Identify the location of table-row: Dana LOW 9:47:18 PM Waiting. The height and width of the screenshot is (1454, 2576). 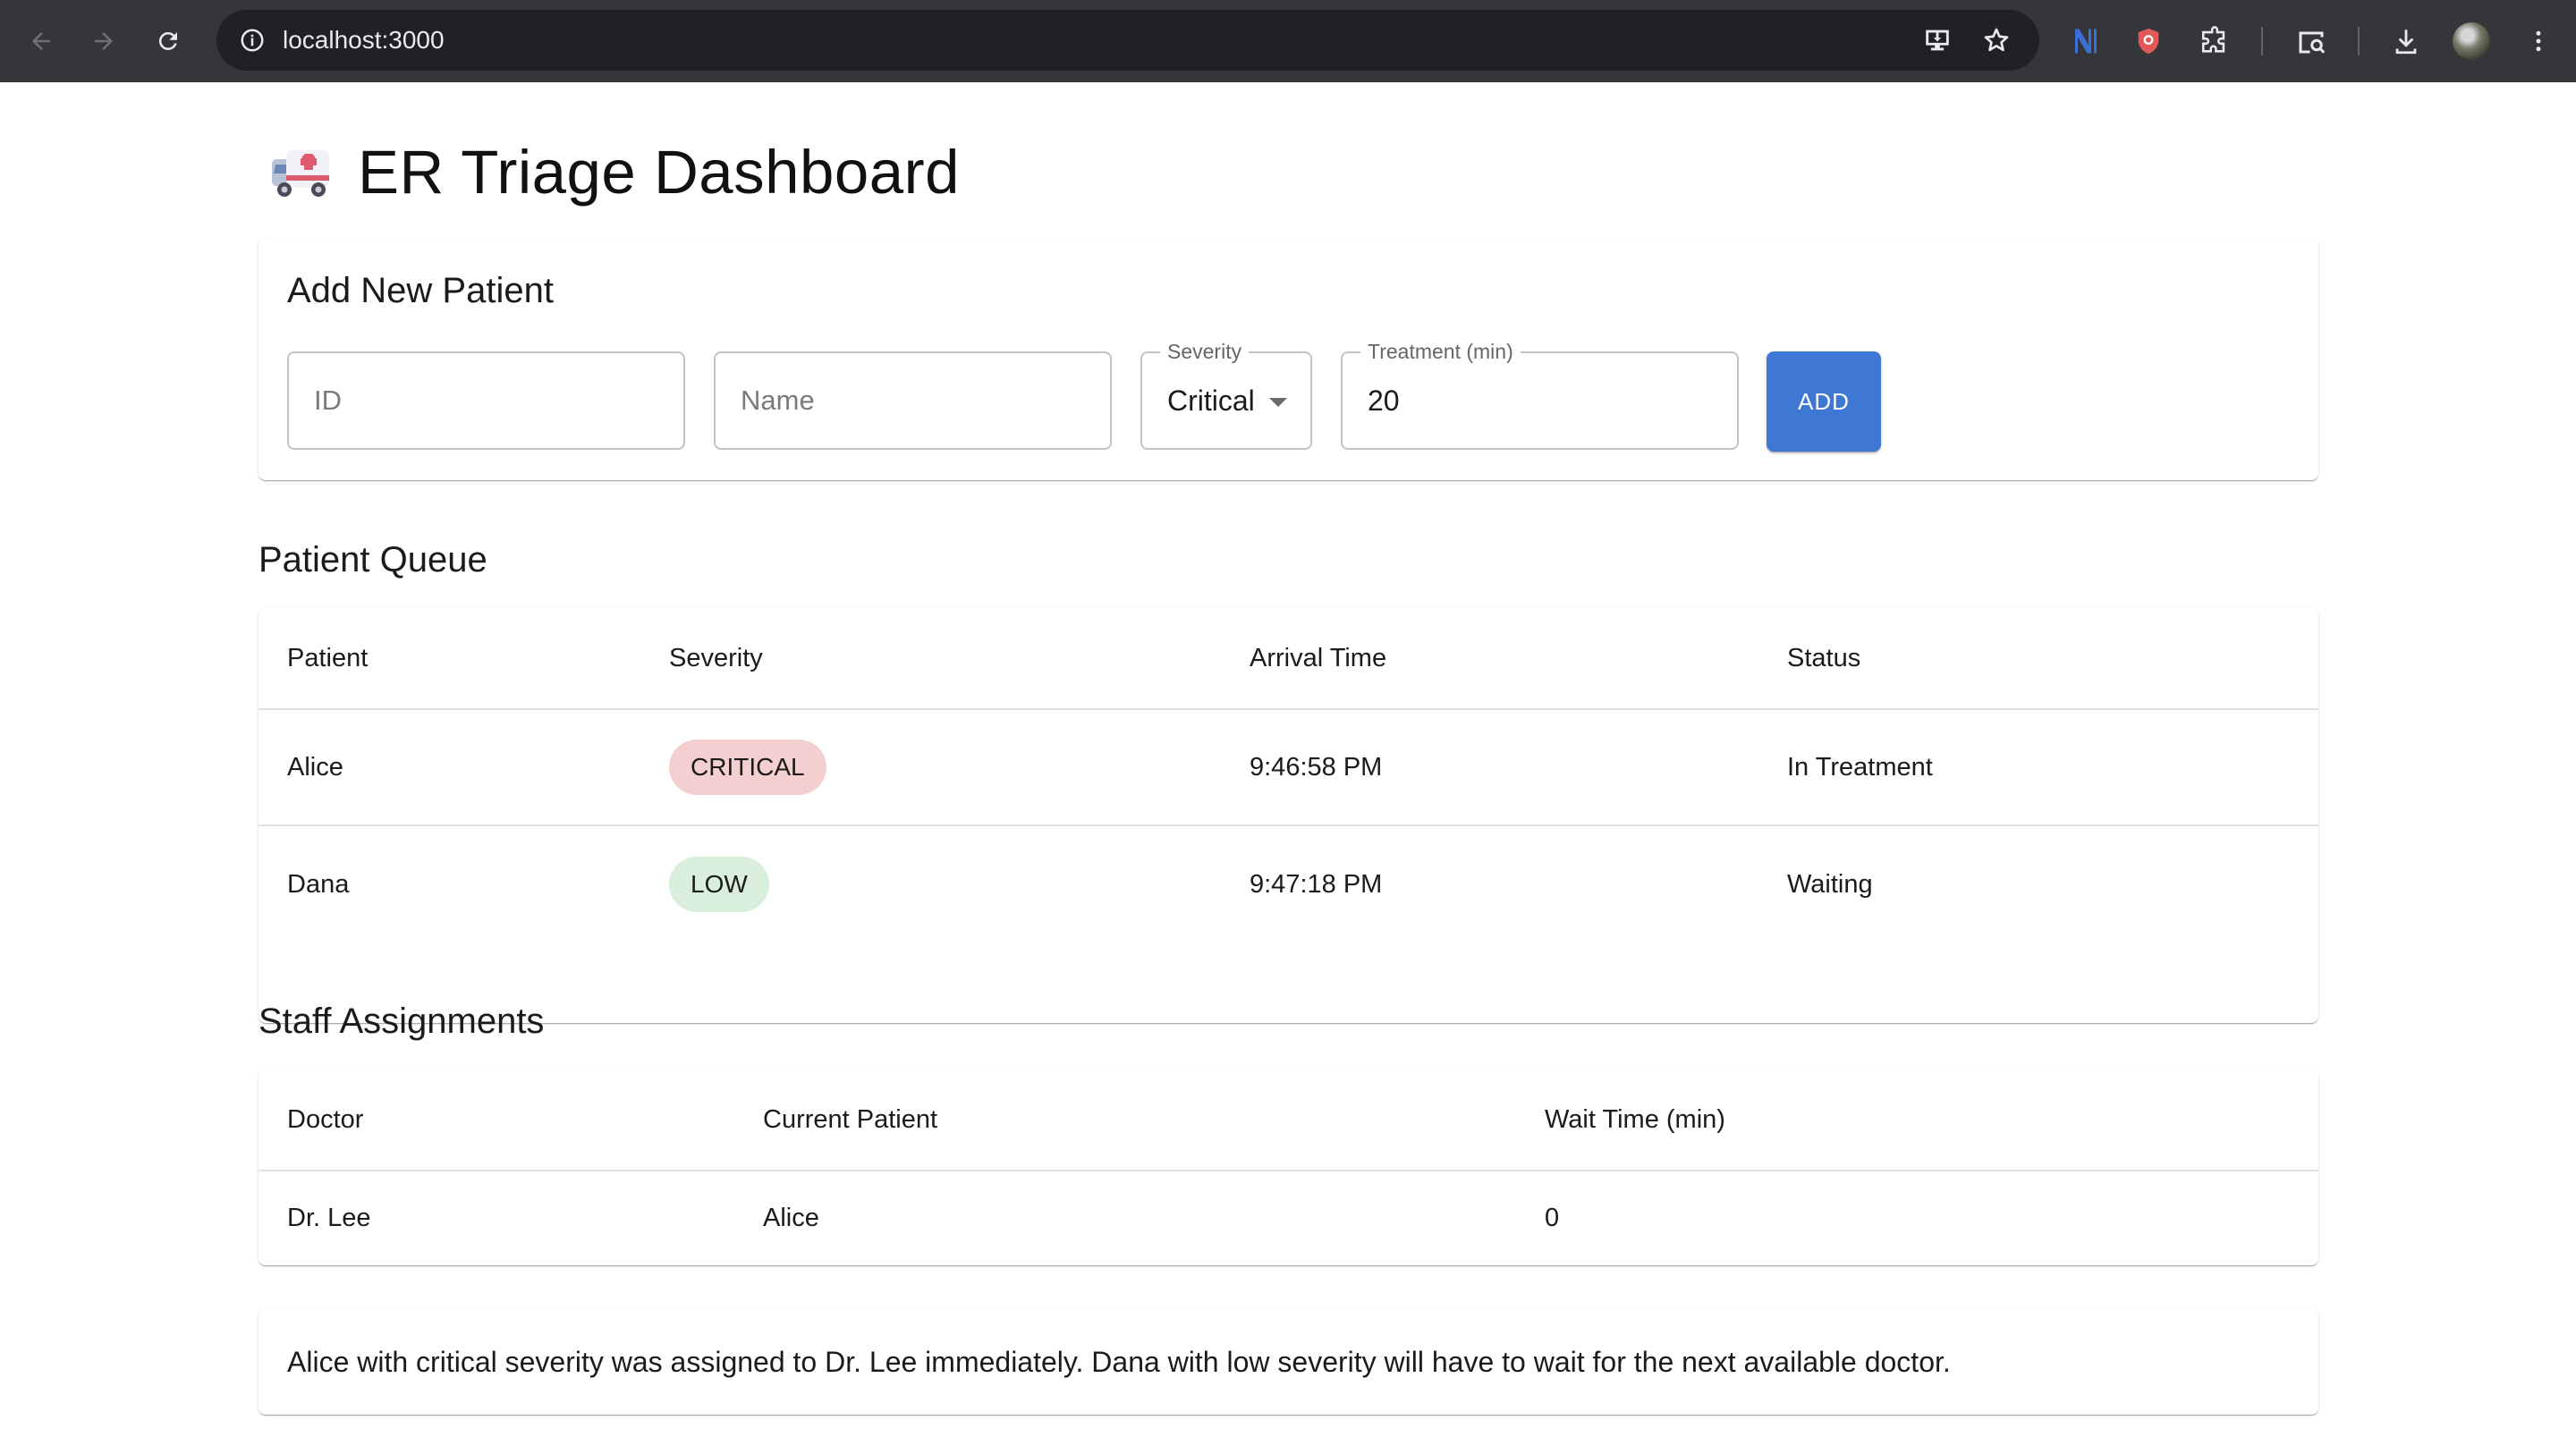
(1288, 884).